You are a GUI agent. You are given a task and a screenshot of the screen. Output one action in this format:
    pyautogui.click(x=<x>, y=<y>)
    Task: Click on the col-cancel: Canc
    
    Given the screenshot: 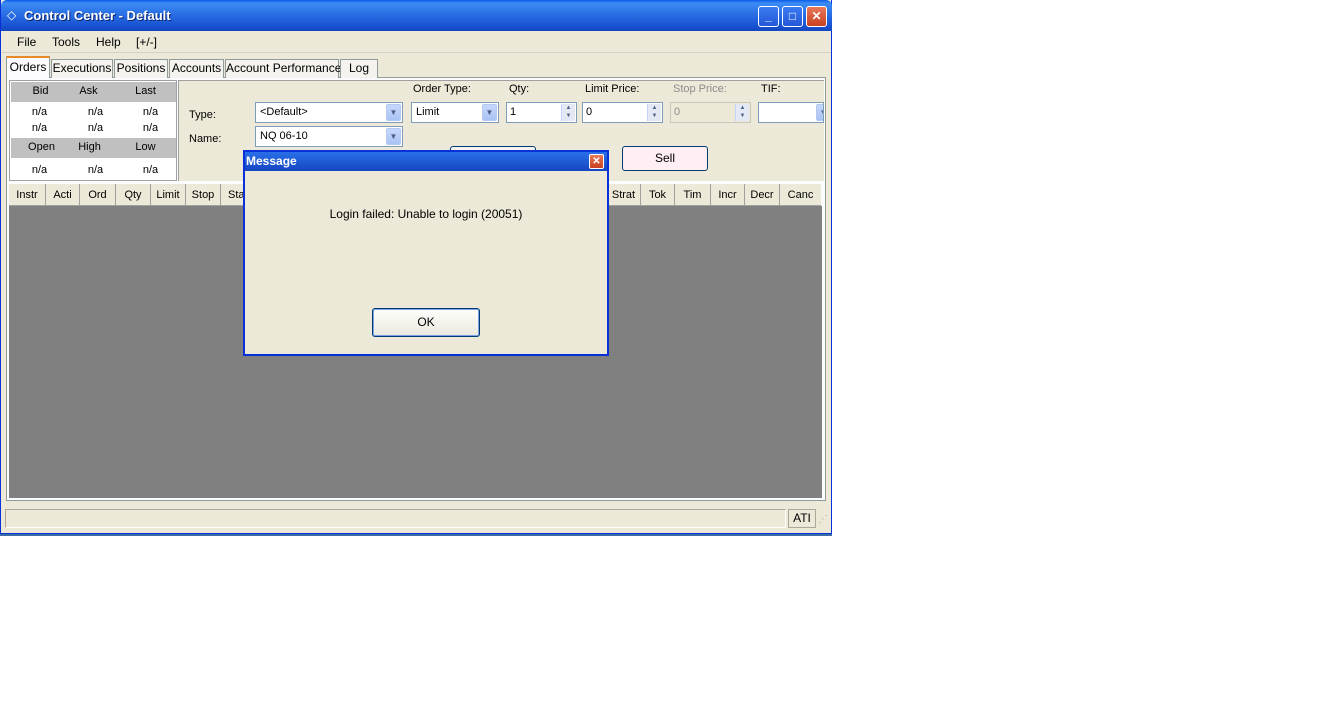 What is the action you would take?
    pyautogui.click(x=800, y=195)
    